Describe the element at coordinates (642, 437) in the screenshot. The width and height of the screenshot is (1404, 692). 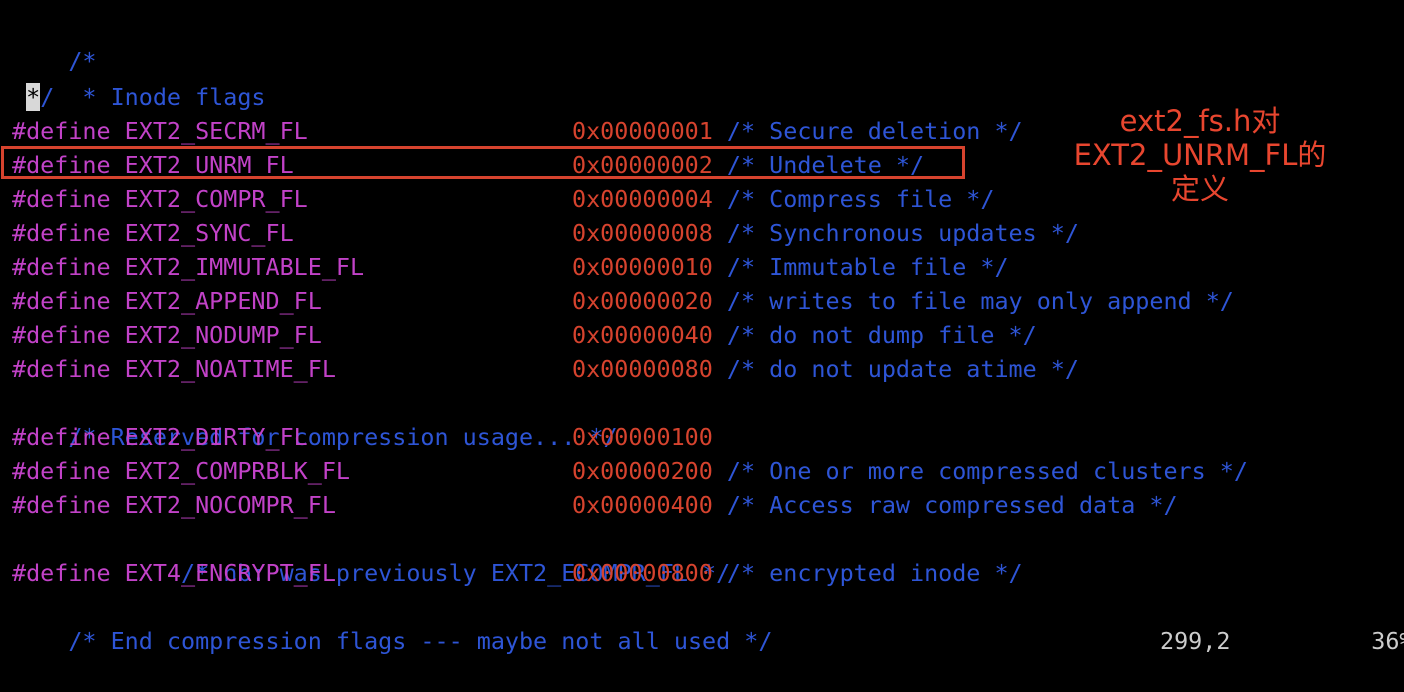
I see `macro-value: 0x00000100` at that location.